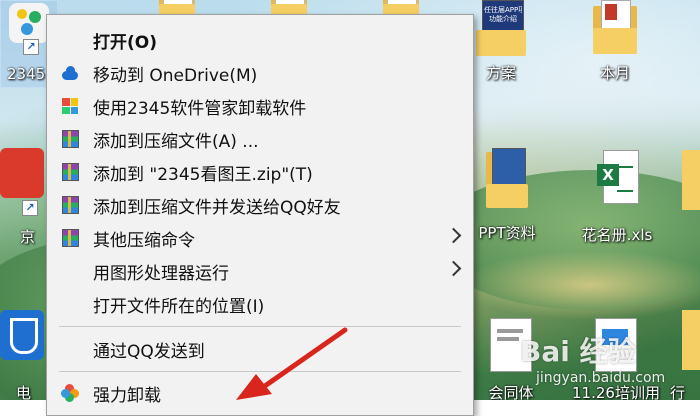 The width and height of the screenshot is (700, 416). What do you see at coordinates (292, 363) in the screenshot?
I see `annotation-arrow` at bounding box center [292, 363].